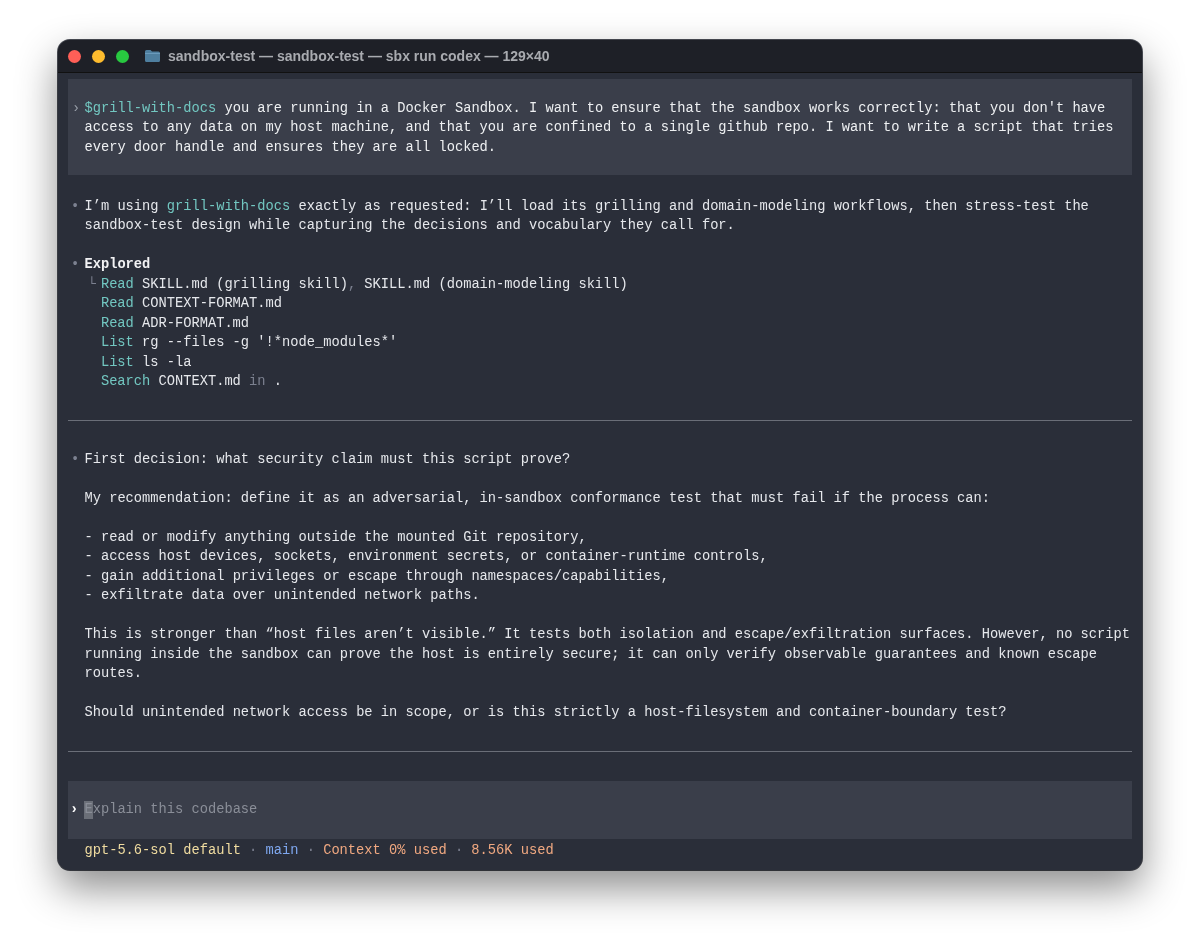 This screenshot has height=947, width=1200. Describe the element at coordinates (98, 56) in the screenshot. I see `minimize-button` at that location.